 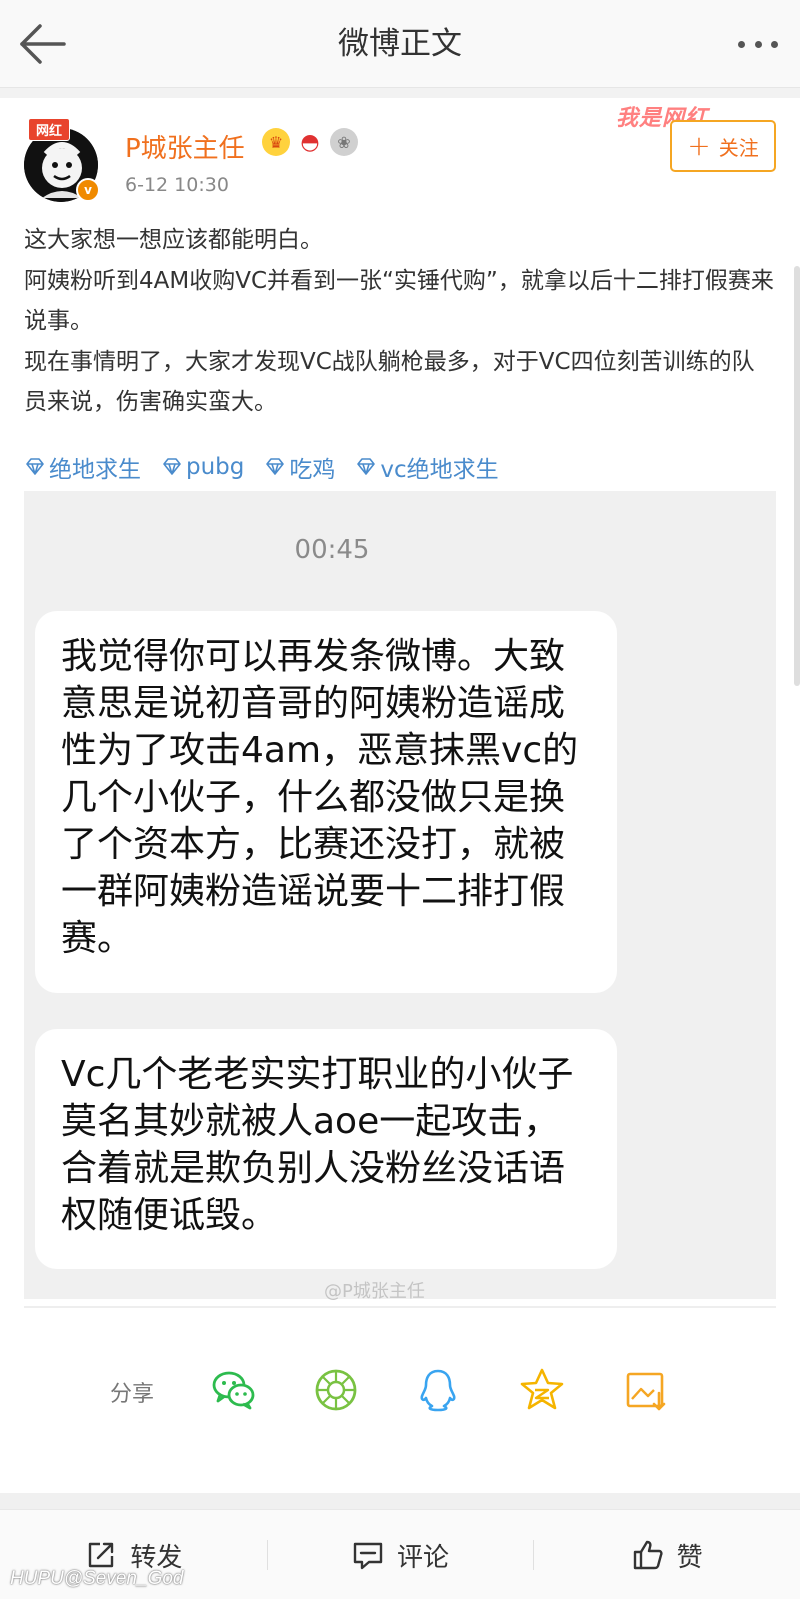 I want to click on qzone-icon, so click(x=542, y=1390).